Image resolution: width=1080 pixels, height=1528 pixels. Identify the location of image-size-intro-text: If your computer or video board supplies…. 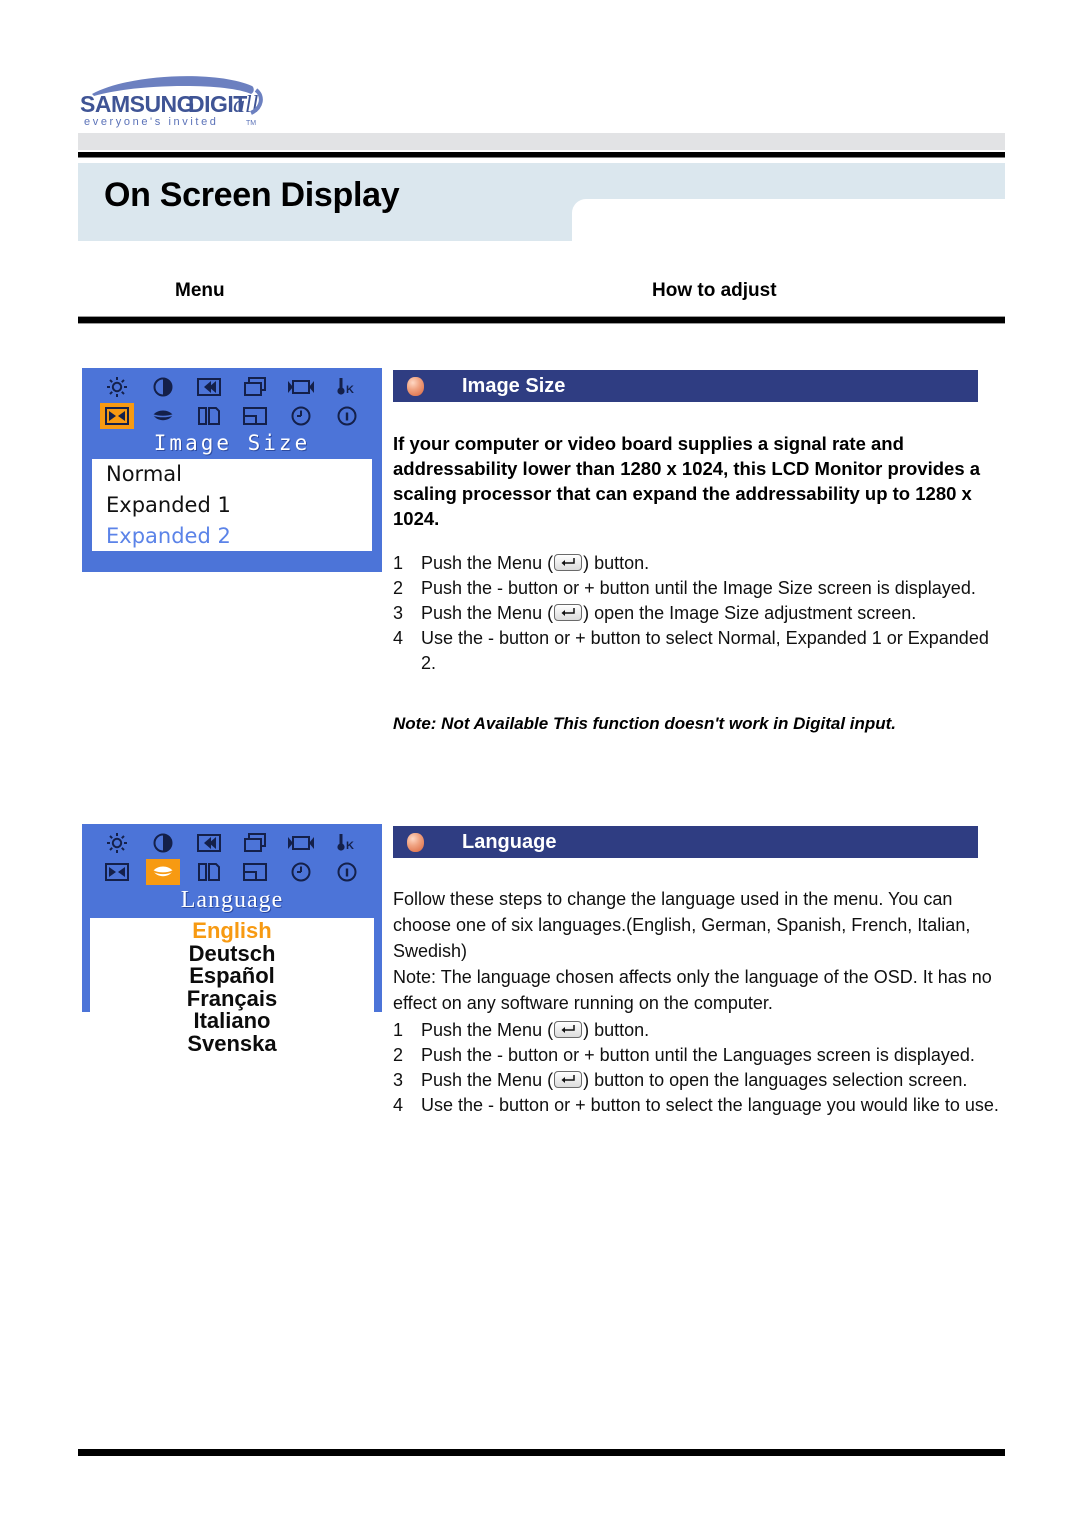
(687, 481).